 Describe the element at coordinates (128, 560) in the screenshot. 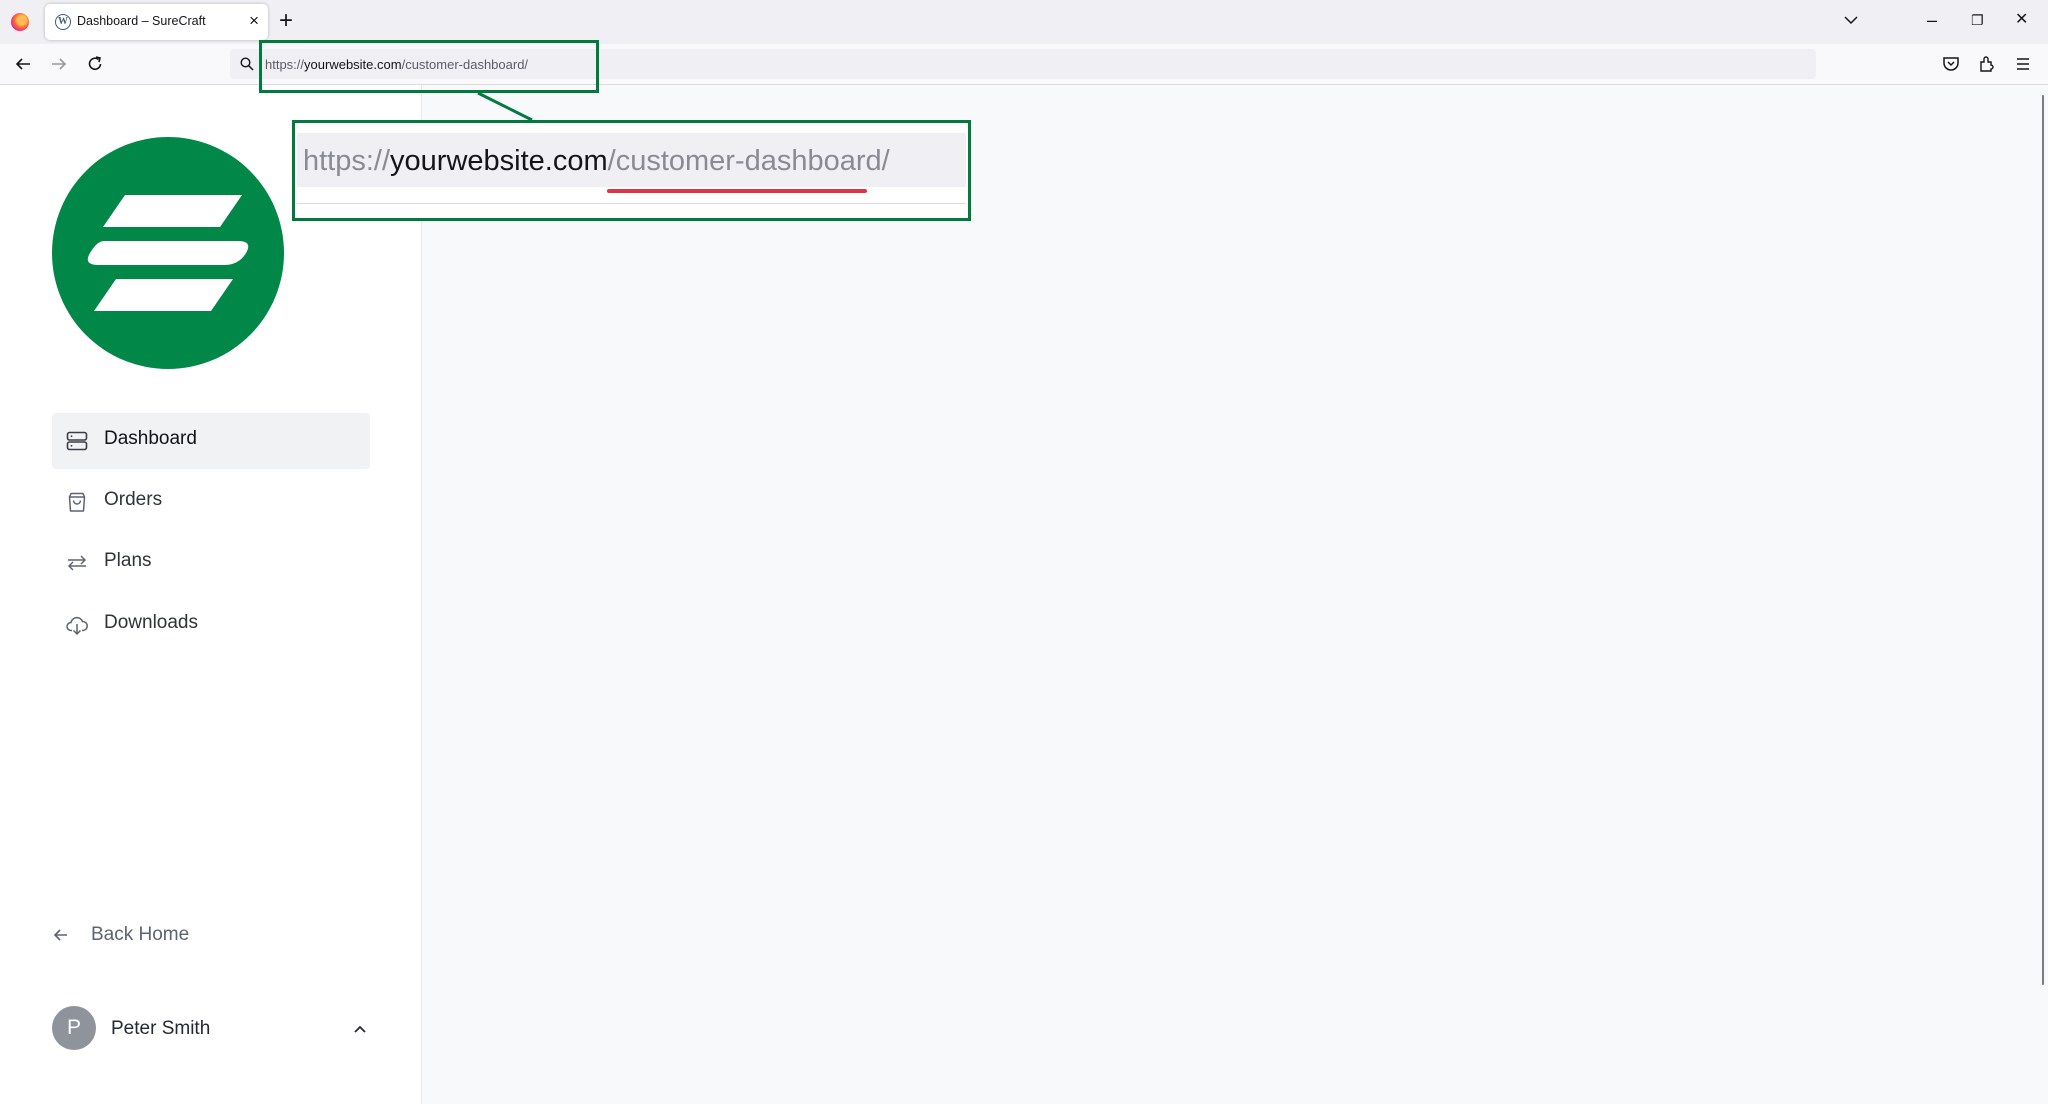

I see `sidebar-item-label: Plans` at that location.